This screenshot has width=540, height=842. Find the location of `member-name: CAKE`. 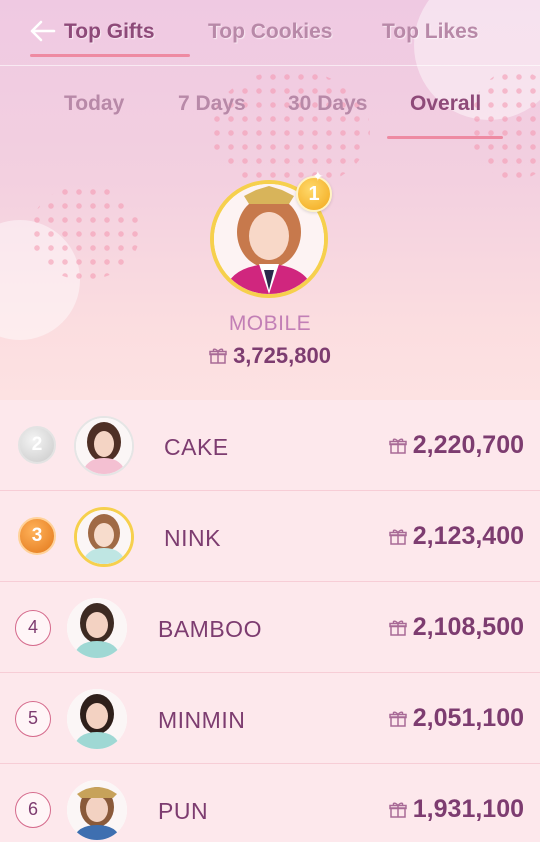

member-name: CAKE is located at coordinates (196, 447).